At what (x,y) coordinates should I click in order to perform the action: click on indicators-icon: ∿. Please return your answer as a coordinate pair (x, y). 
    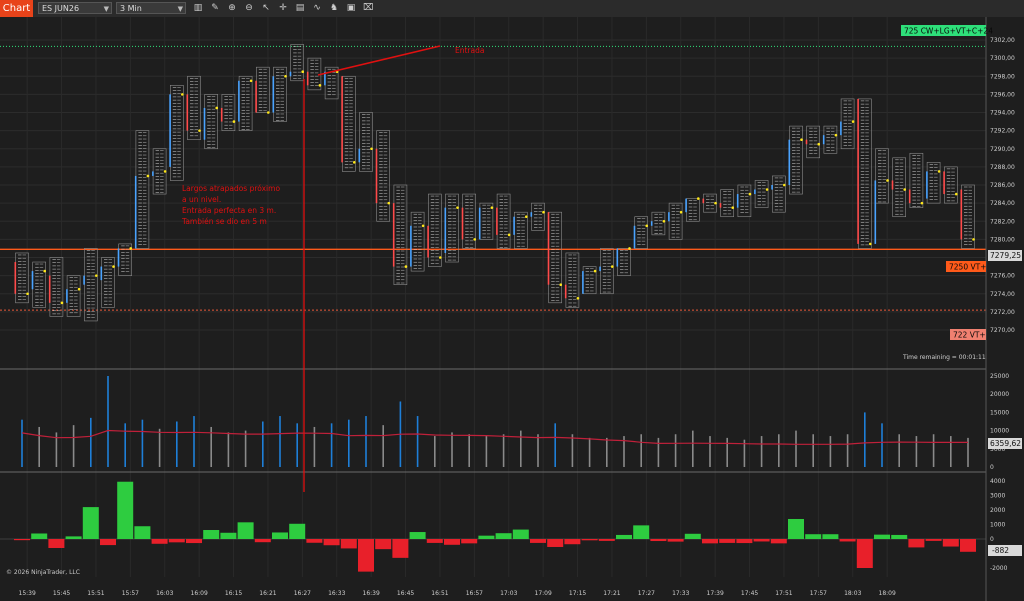
    Looking at the image, I should click on (317, 8).